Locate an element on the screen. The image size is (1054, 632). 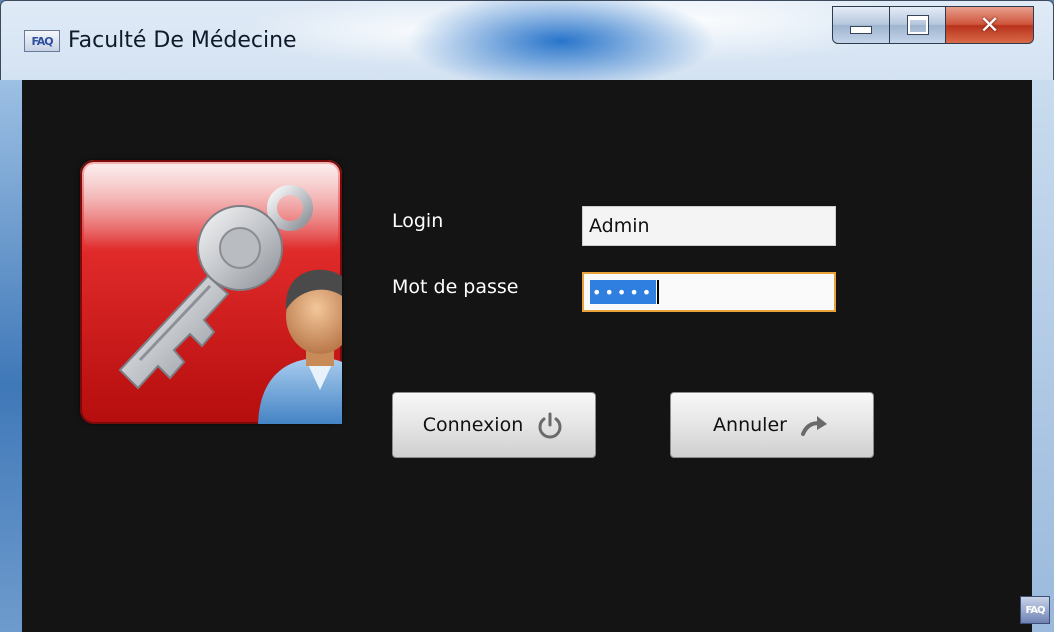
window-right-border is located at coordinates (1043, 356).